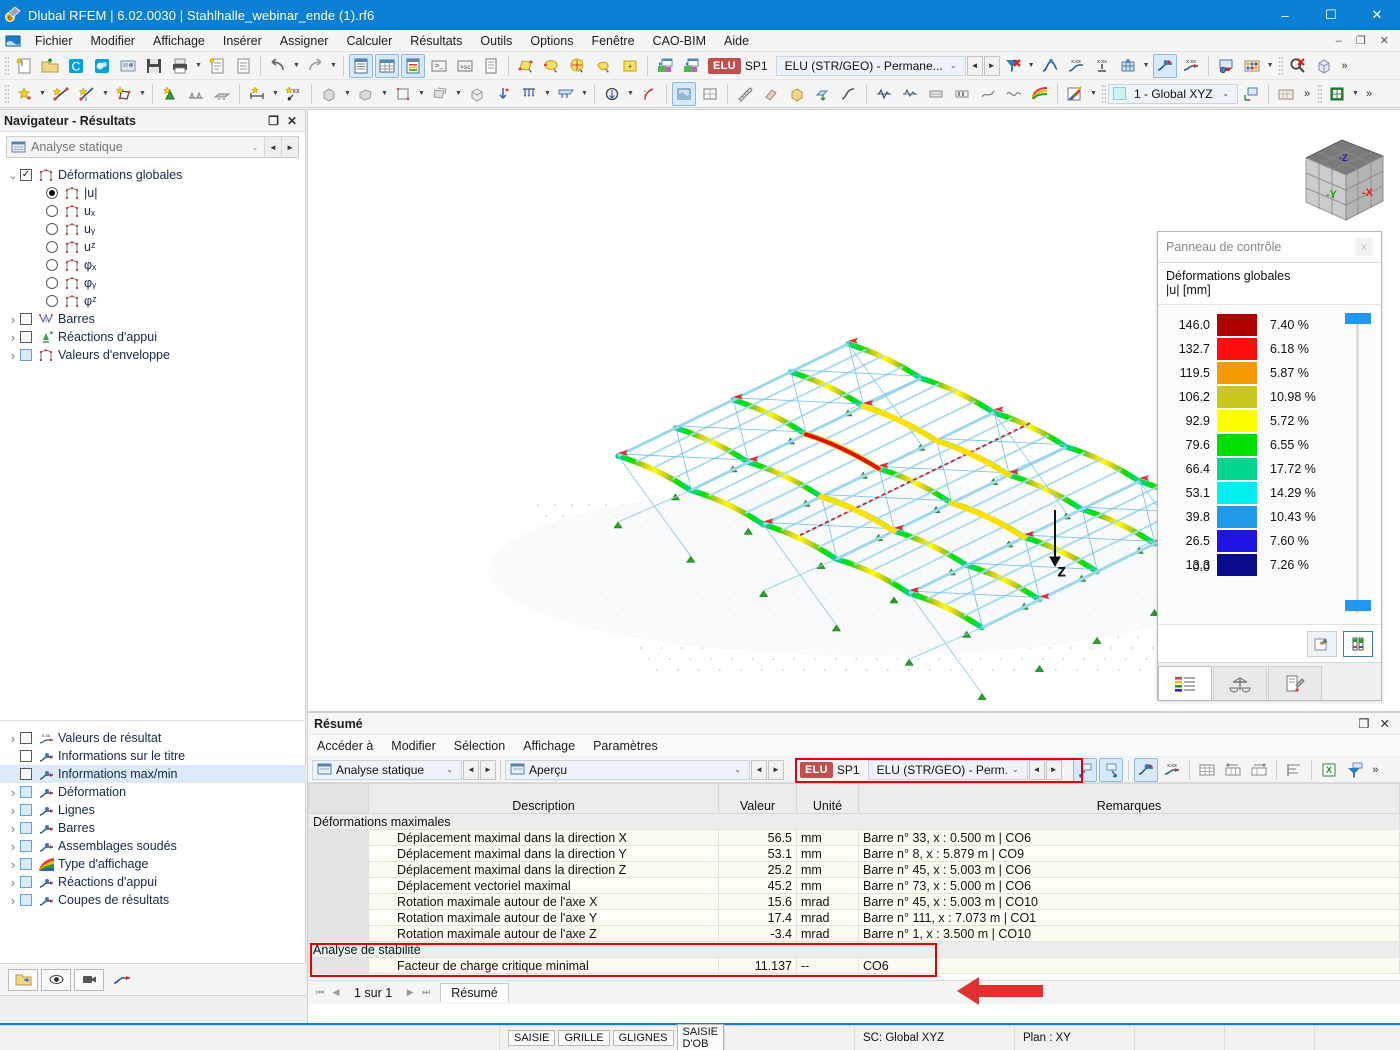 This screenshot has width=1400, height=1050. What do you see at coordinates (1355, 94) in the screenshot?
I see `export-dropdown-arrow: ▼` at bounding box center [1355, 94].